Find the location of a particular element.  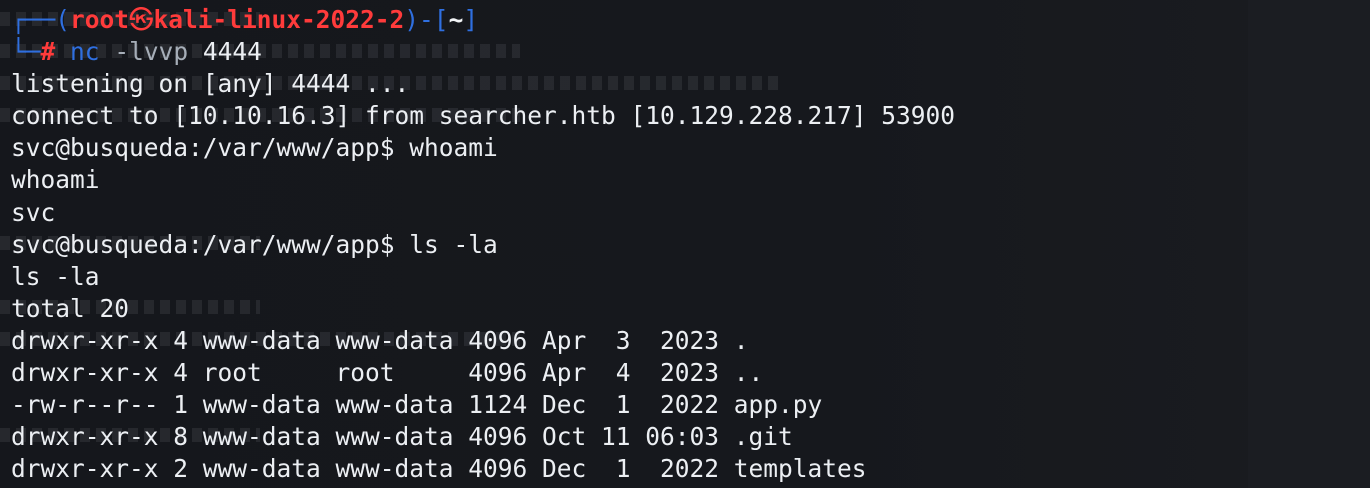

prompt-cwd: ~ is located at coordinates (456, 19).